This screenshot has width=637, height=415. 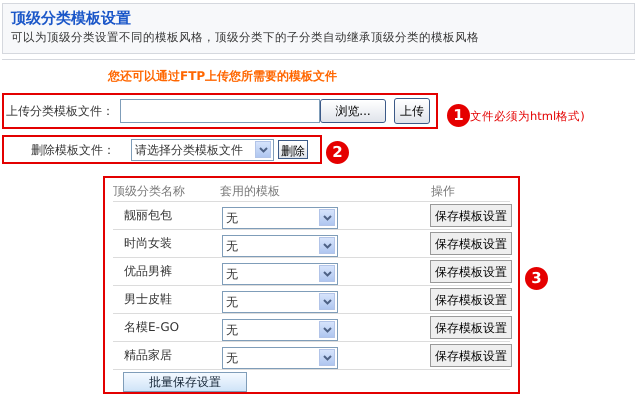 What do you see at coordinates (73, 150) in the screenshot?
I see `delete-label: 删除模板文件：` at bounding box center [73, 150].